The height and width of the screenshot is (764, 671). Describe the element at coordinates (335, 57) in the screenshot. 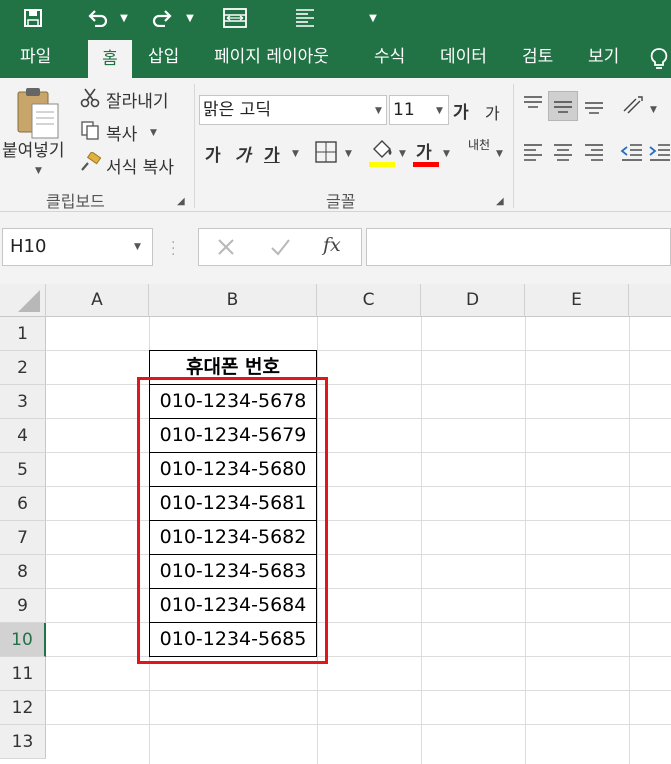

I see `ribbon-tabs: 파일 홈 삽입 페이지 레이아웃 수식 데이터 검토 보기` at that location.